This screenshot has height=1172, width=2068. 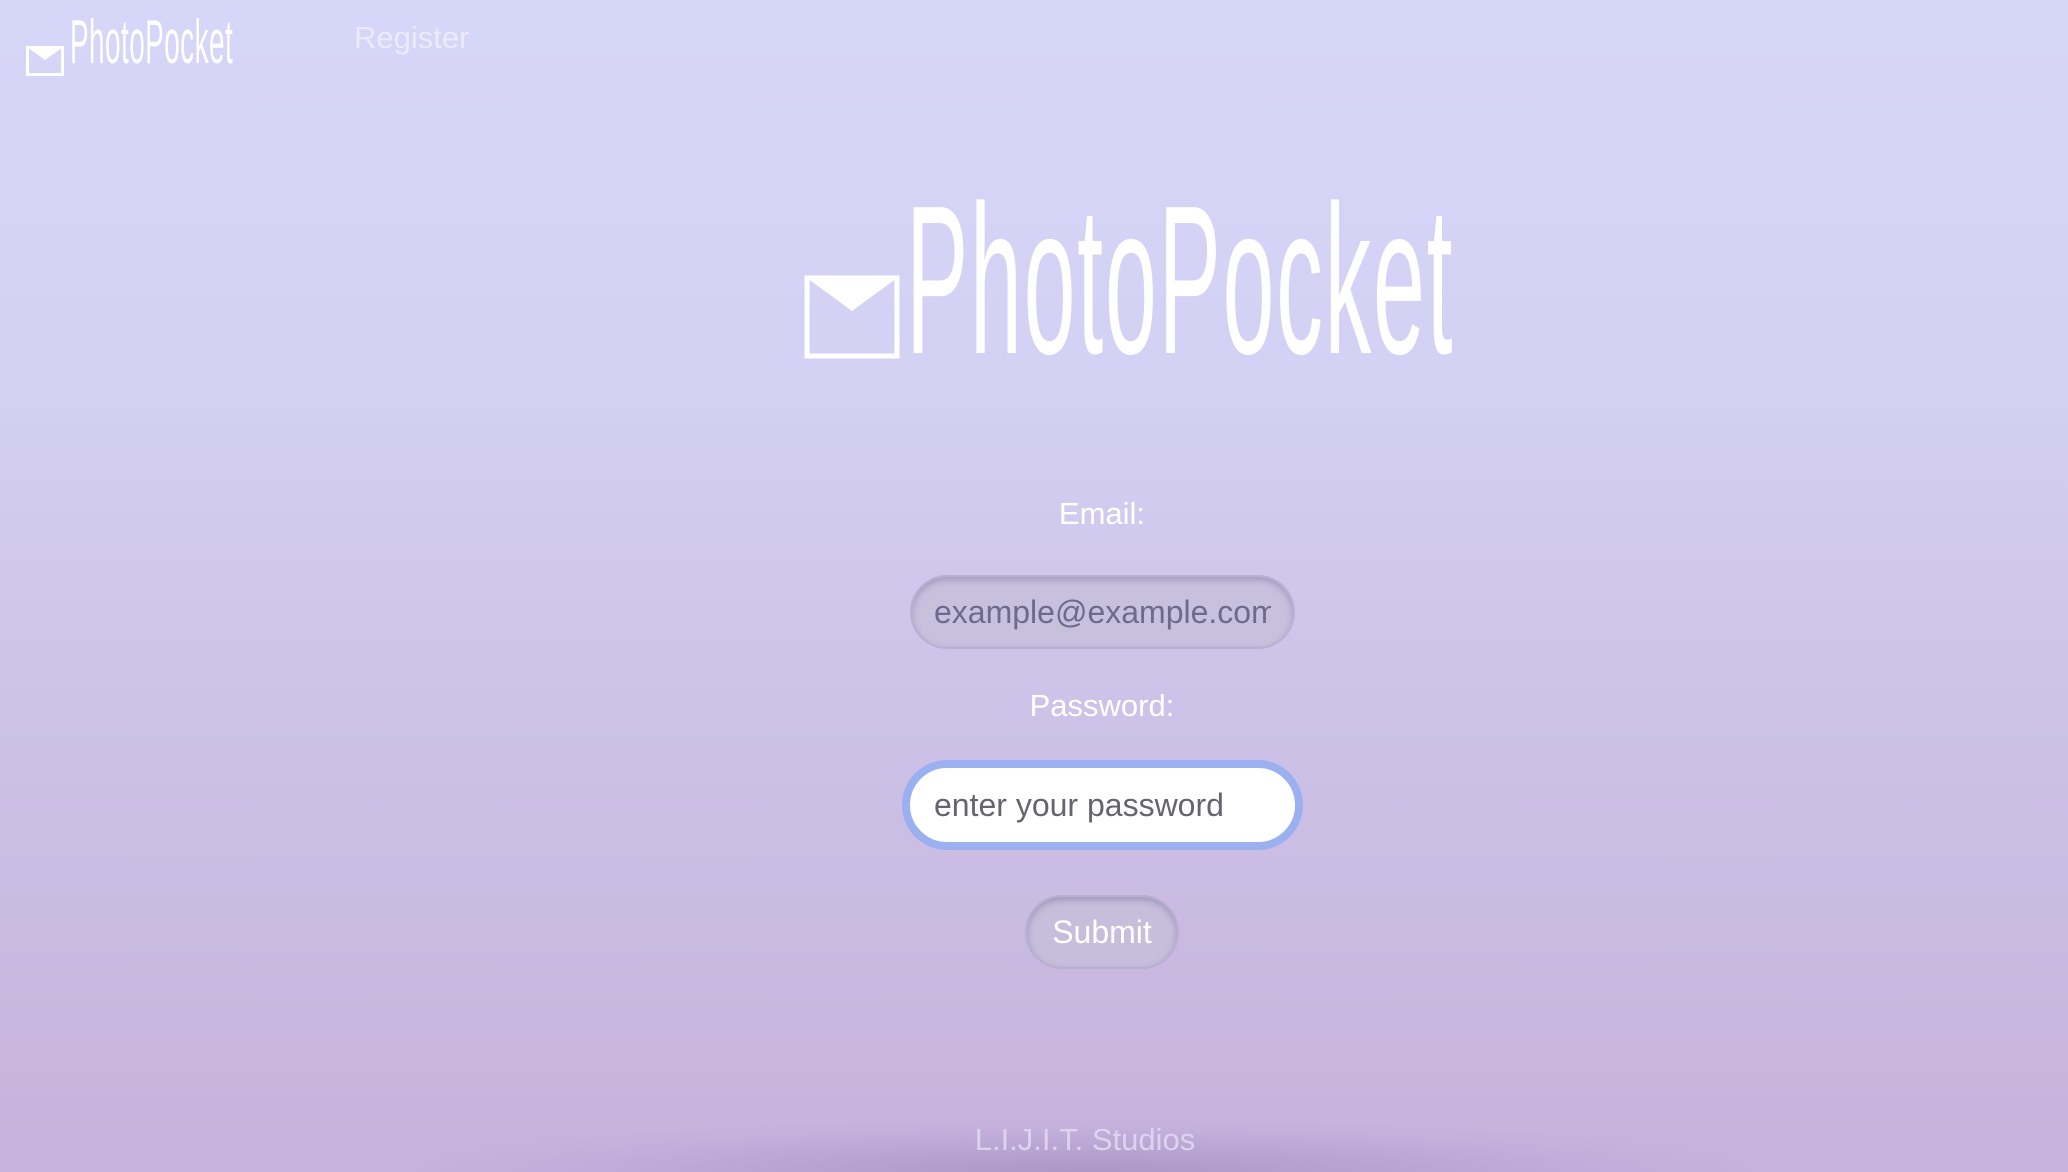 I want to click on password-label: Password:, so click(x=1102, y=705).